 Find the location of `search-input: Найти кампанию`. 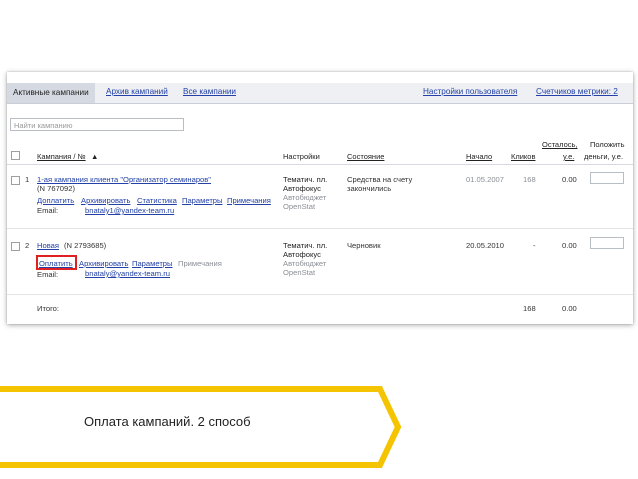

search-input: Найти кампанию is located at coordinates (97, 124).